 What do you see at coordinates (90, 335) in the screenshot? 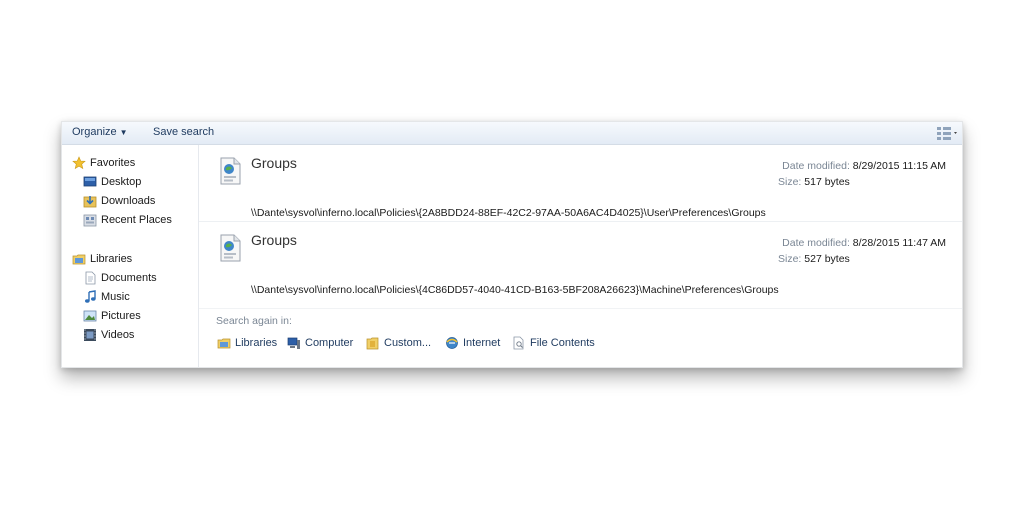
I see `videos-icon` at bounding box center [90, 335].